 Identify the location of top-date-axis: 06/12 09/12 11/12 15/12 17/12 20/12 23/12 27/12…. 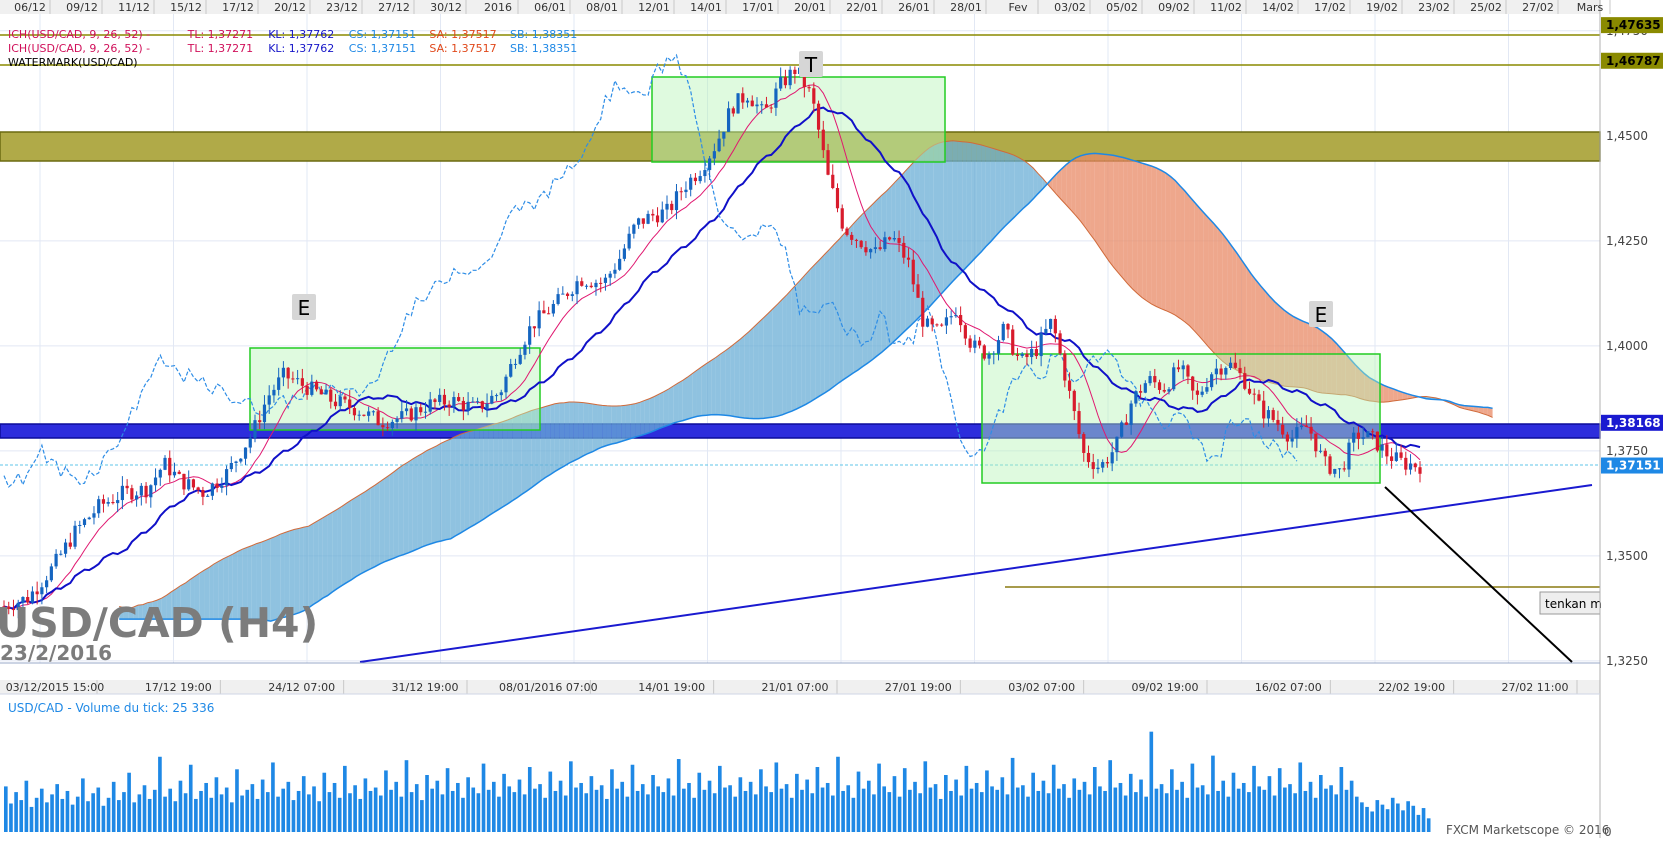
(812, 7).